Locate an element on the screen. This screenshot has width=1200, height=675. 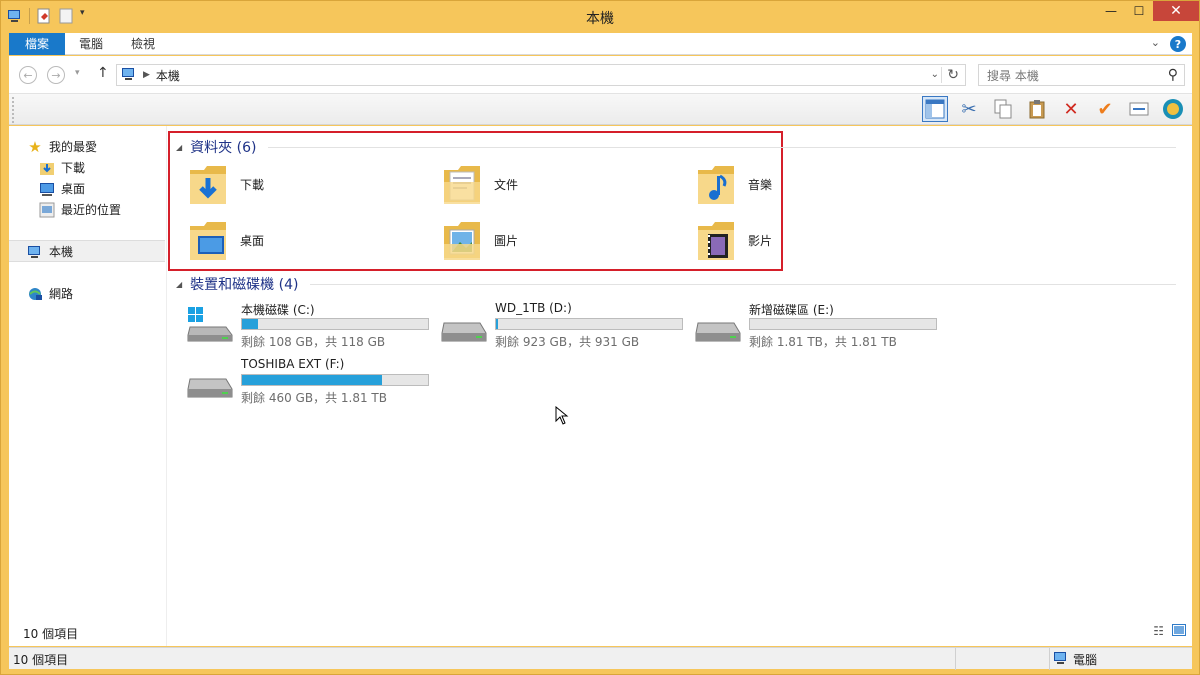
forward-button: → is located at coordinates (56, 75).